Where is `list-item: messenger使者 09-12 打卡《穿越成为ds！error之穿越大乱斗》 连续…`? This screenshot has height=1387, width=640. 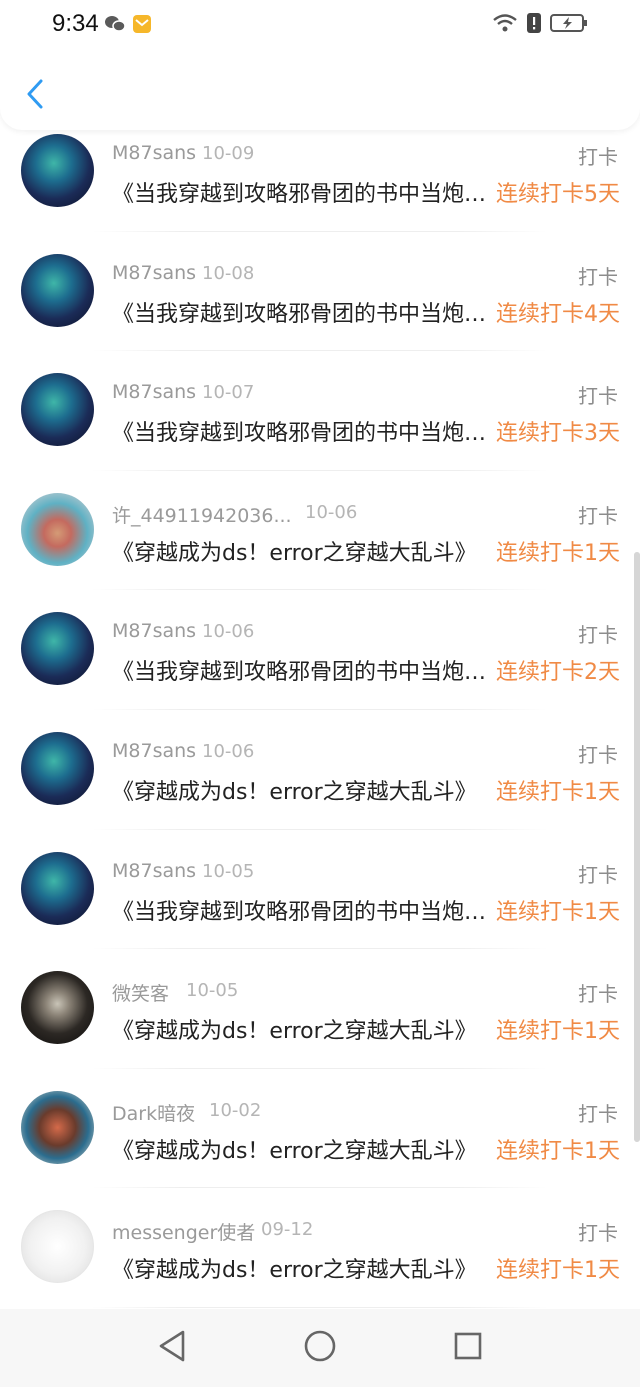
list-item: messenger使者 09-12 打卡《穿越成为ds！error之穿越大乱斗》 连续… is located at coordinates (320, 1248).